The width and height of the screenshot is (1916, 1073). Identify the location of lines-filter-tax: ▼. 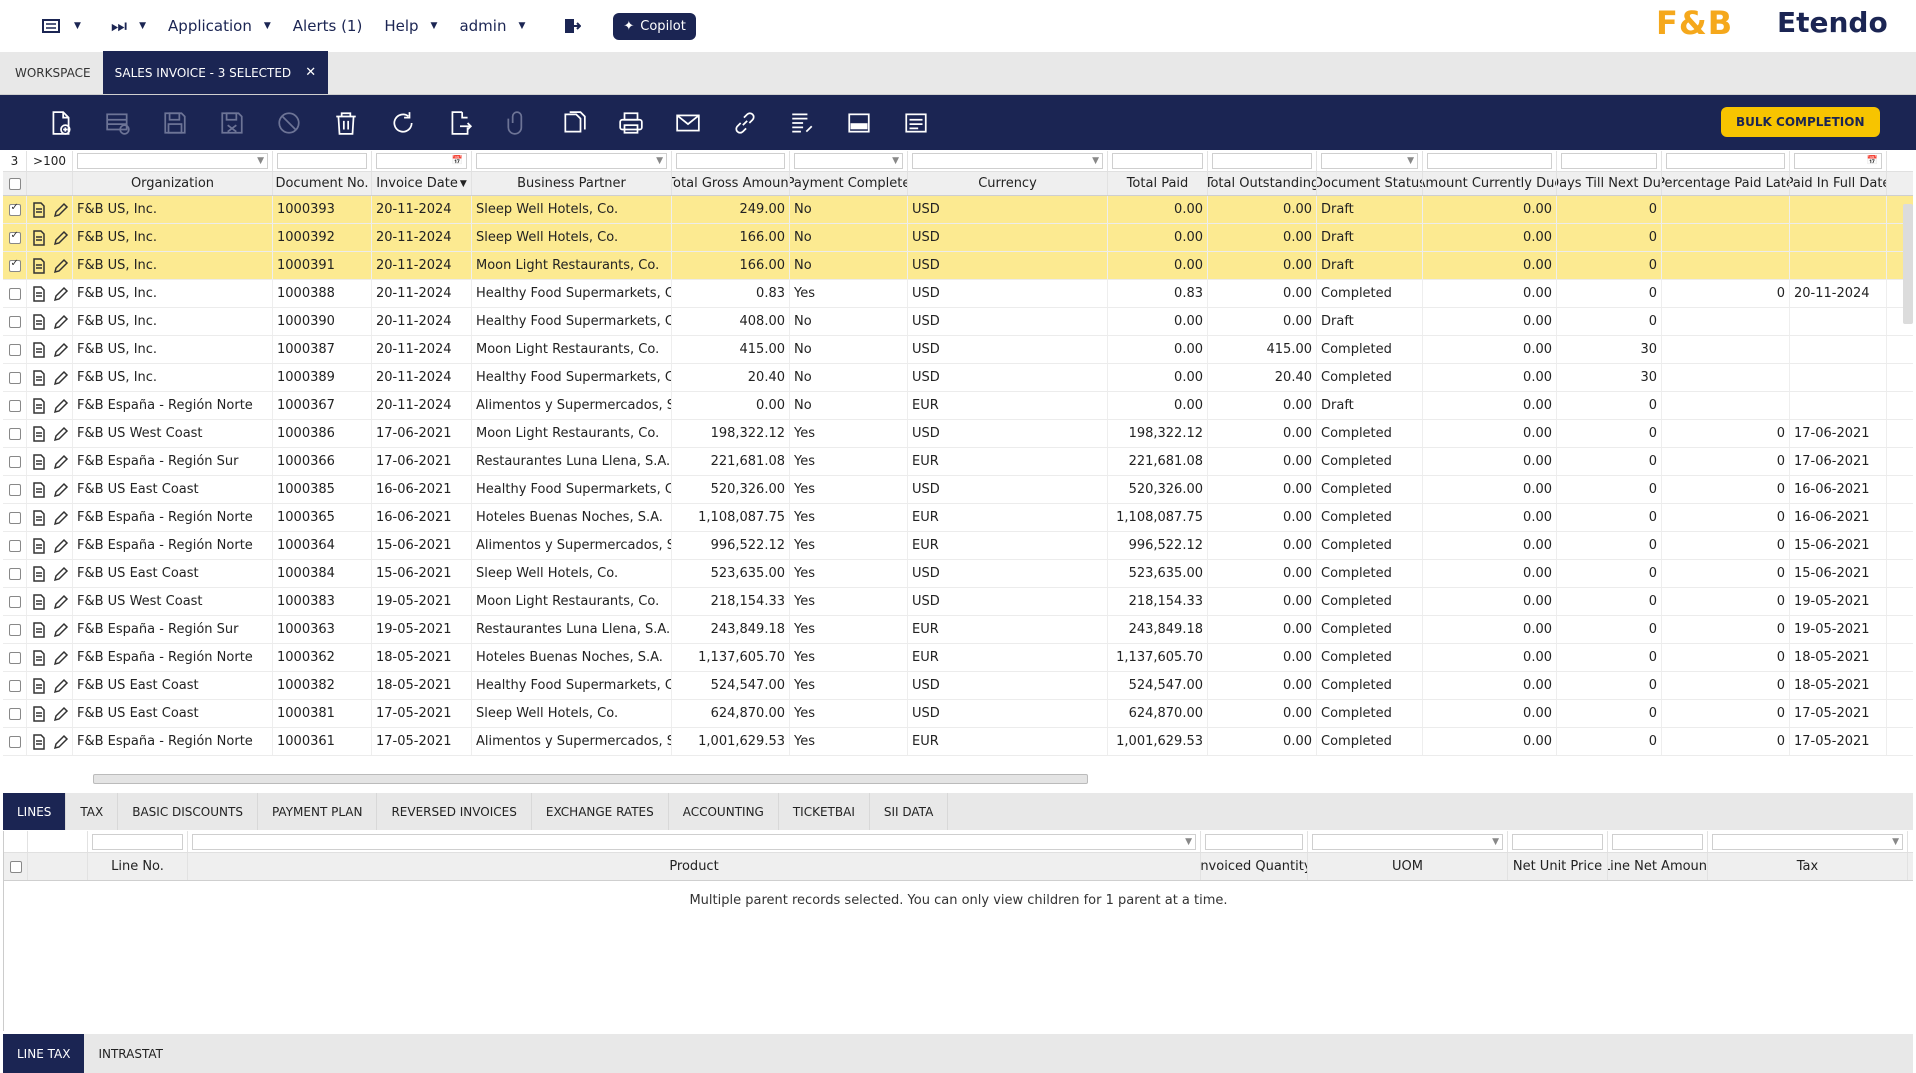
(1808, 841).